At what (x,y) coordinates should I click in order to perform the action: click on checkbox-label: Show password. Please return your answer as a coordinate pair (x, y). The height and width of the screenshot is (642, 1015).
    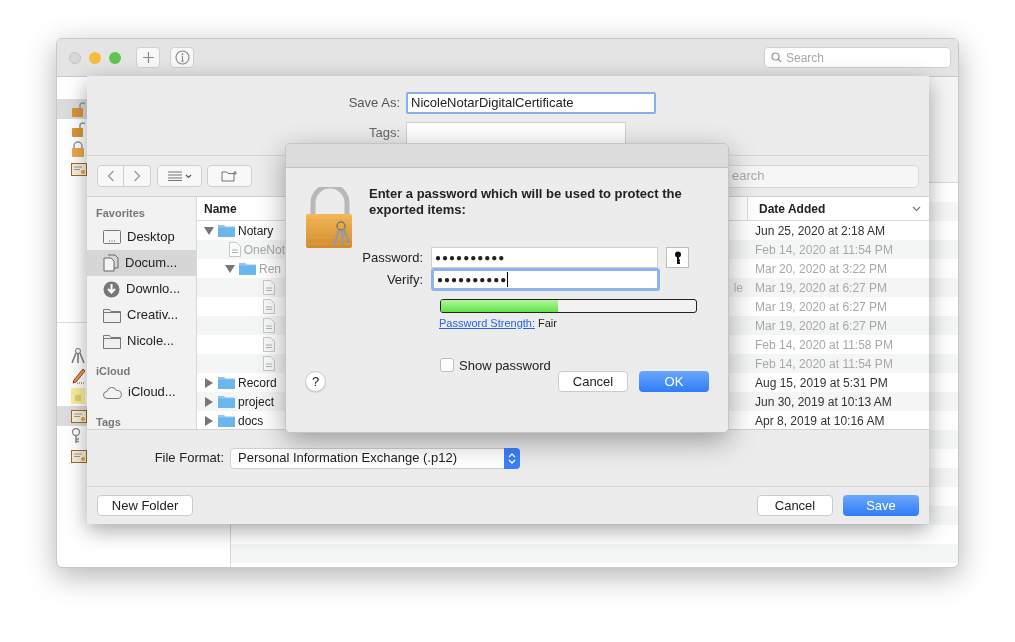
    Looking at the image, I should click on (505, 365).